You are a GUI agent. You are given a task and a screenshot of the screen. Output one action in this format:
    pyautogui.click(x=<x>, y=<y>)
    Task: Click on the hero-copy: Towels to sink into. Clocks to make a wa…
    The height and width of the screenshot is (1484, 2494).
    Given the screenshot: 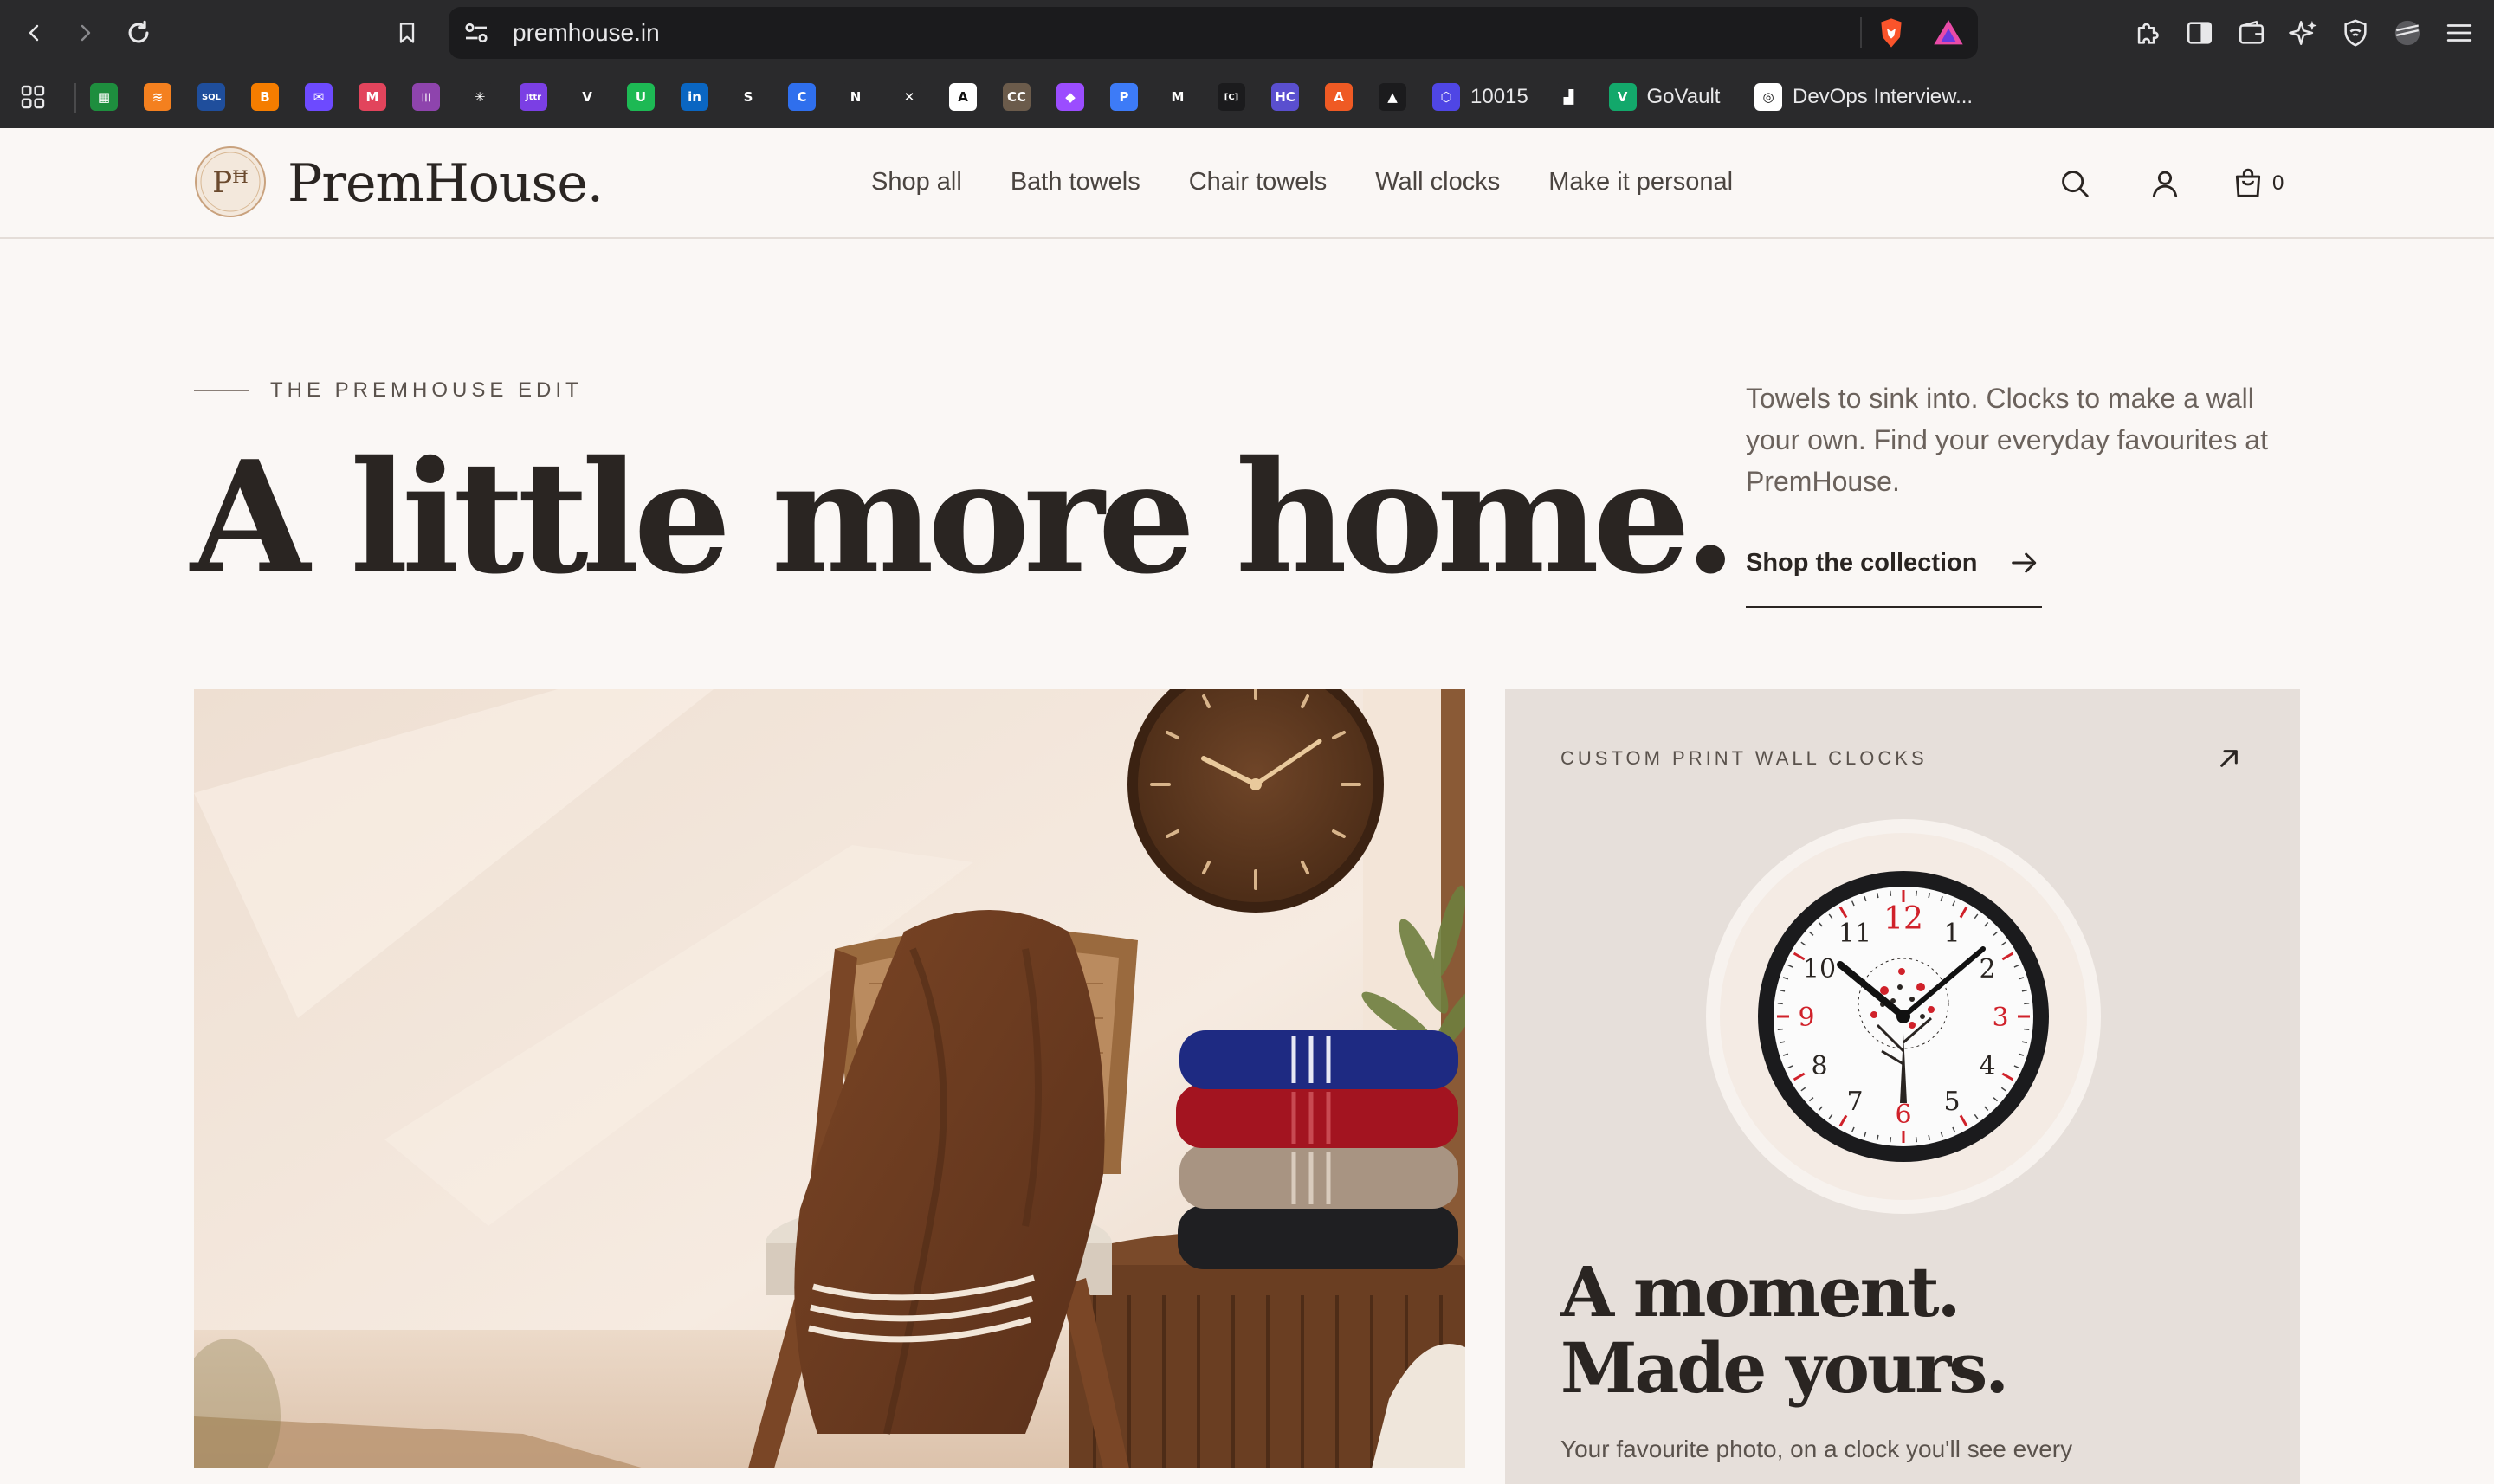 What is the action you would take?
    pyautogui.click(x=2007, y=440)
    